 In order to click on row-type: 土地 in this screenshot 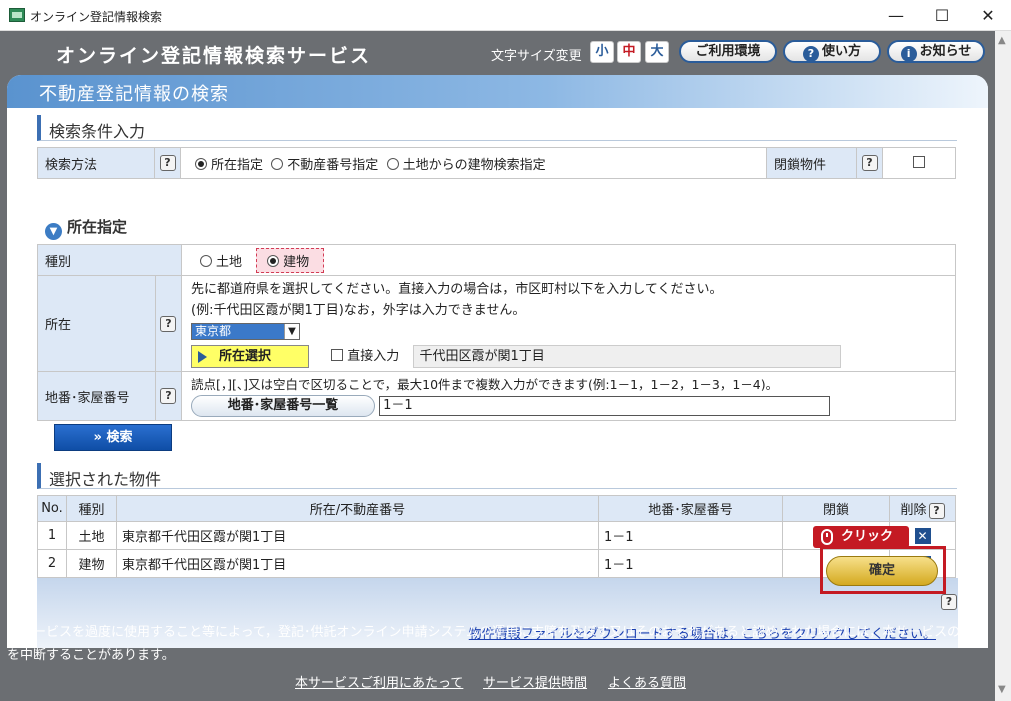, I will do `click(91, 535)`.